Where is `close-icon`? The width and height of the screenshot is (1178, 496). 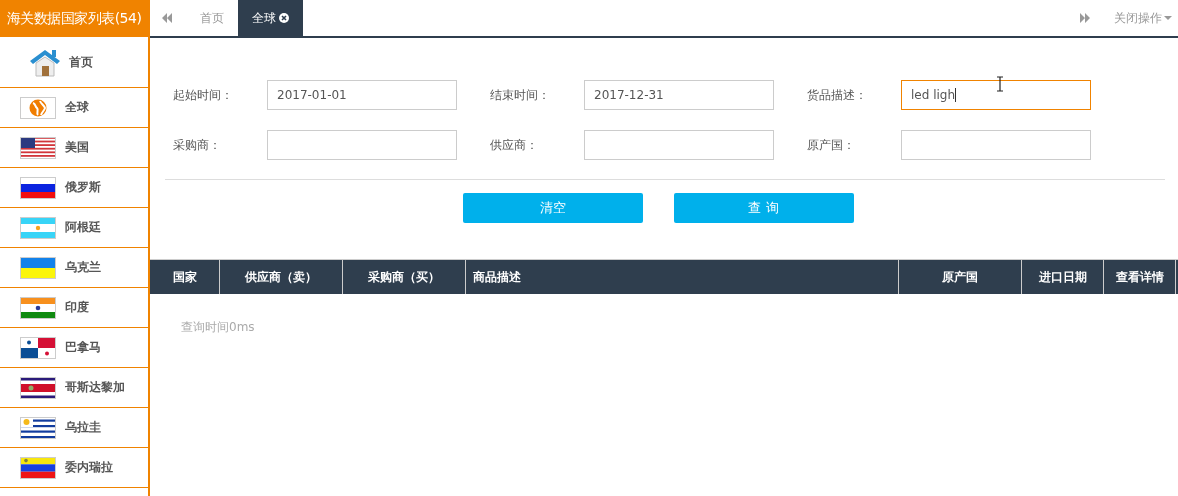 close-icon is located at coordinates (284, 18).